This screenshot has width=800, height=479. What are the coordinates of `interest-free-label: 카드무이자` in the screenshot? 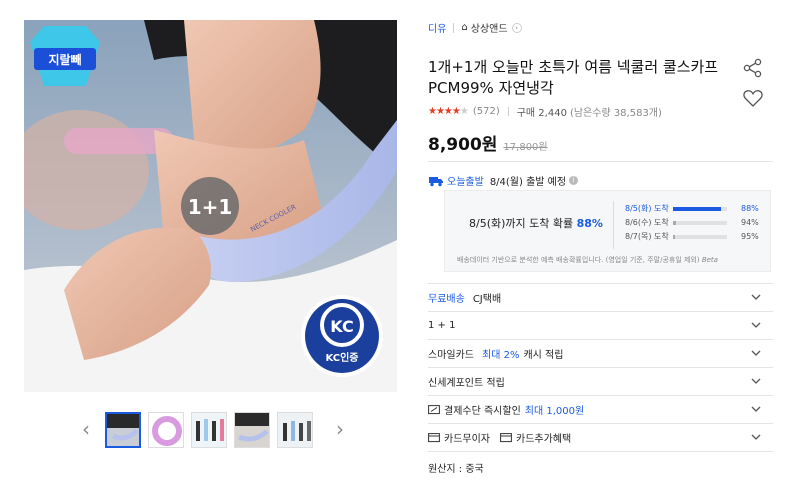 It's located at (467, 437).